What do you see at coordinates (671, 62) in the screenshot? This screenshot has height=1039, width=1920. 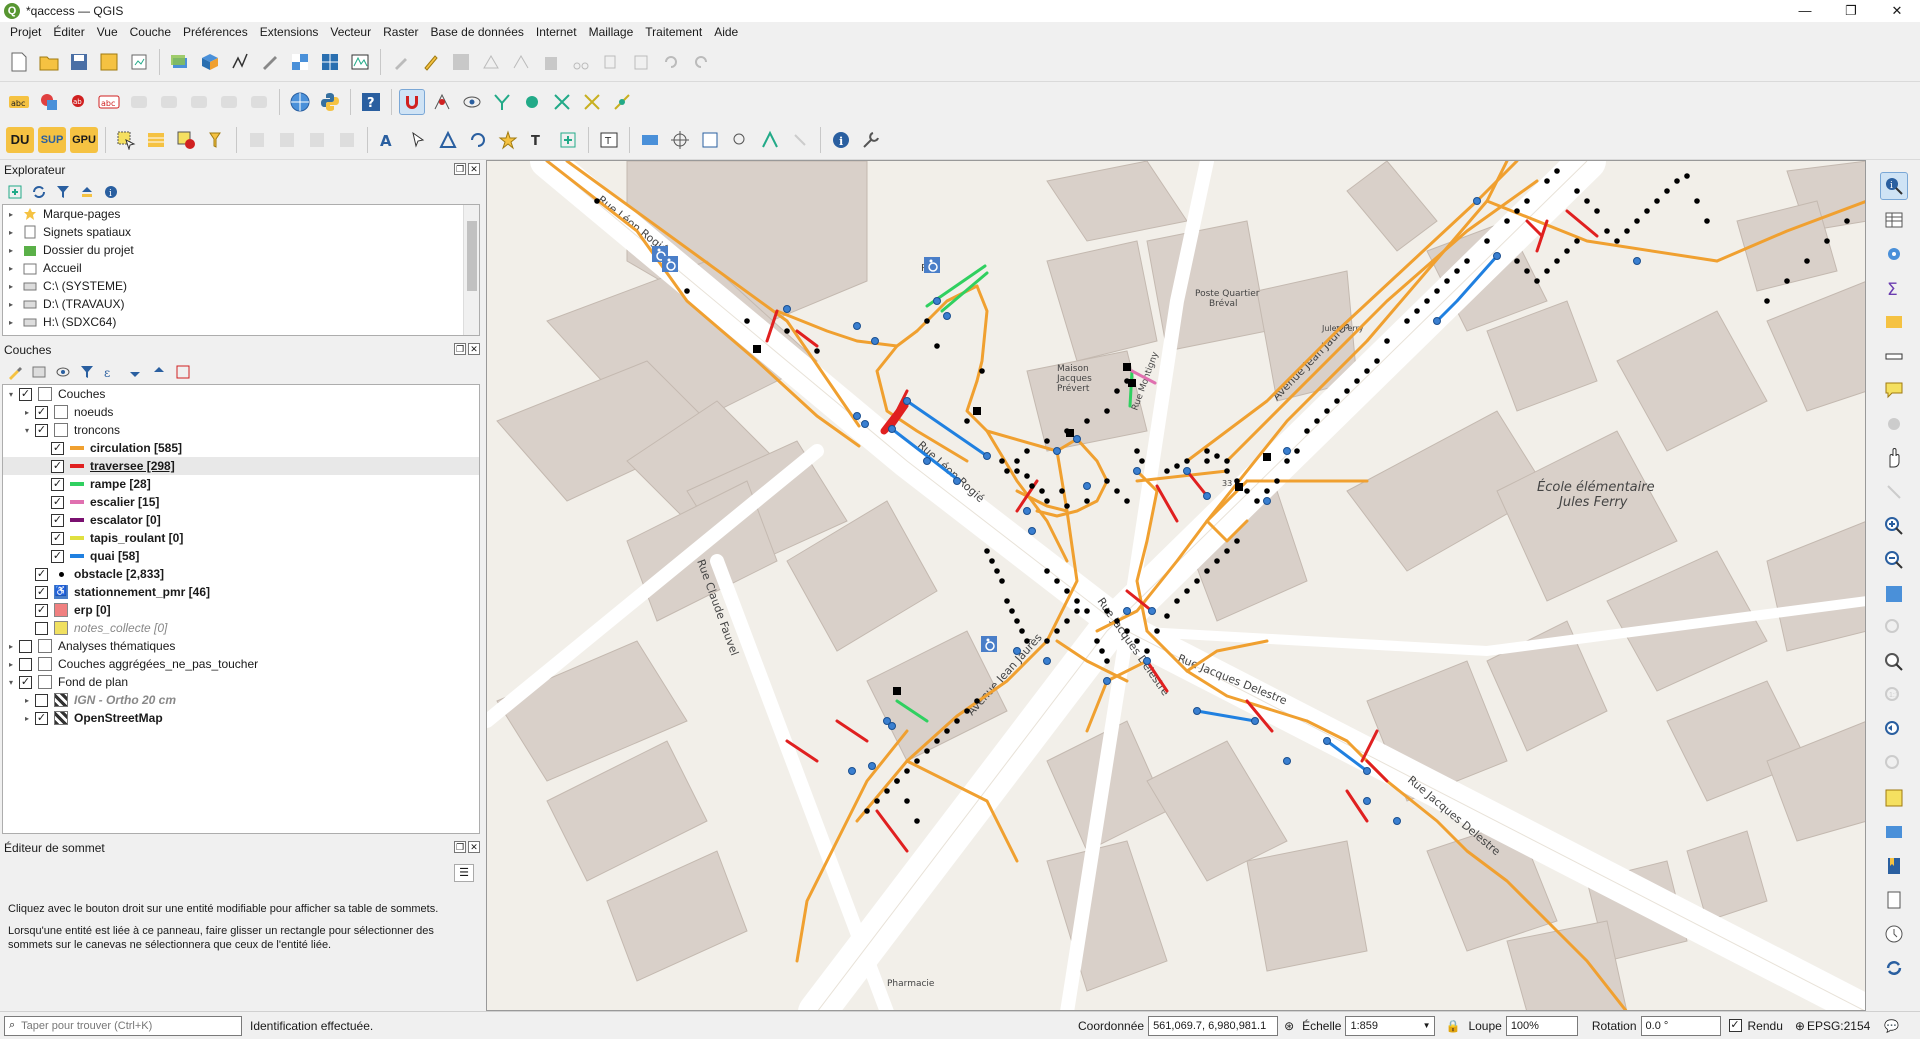 I see `undo-icon` at bounding box center [671, 62].